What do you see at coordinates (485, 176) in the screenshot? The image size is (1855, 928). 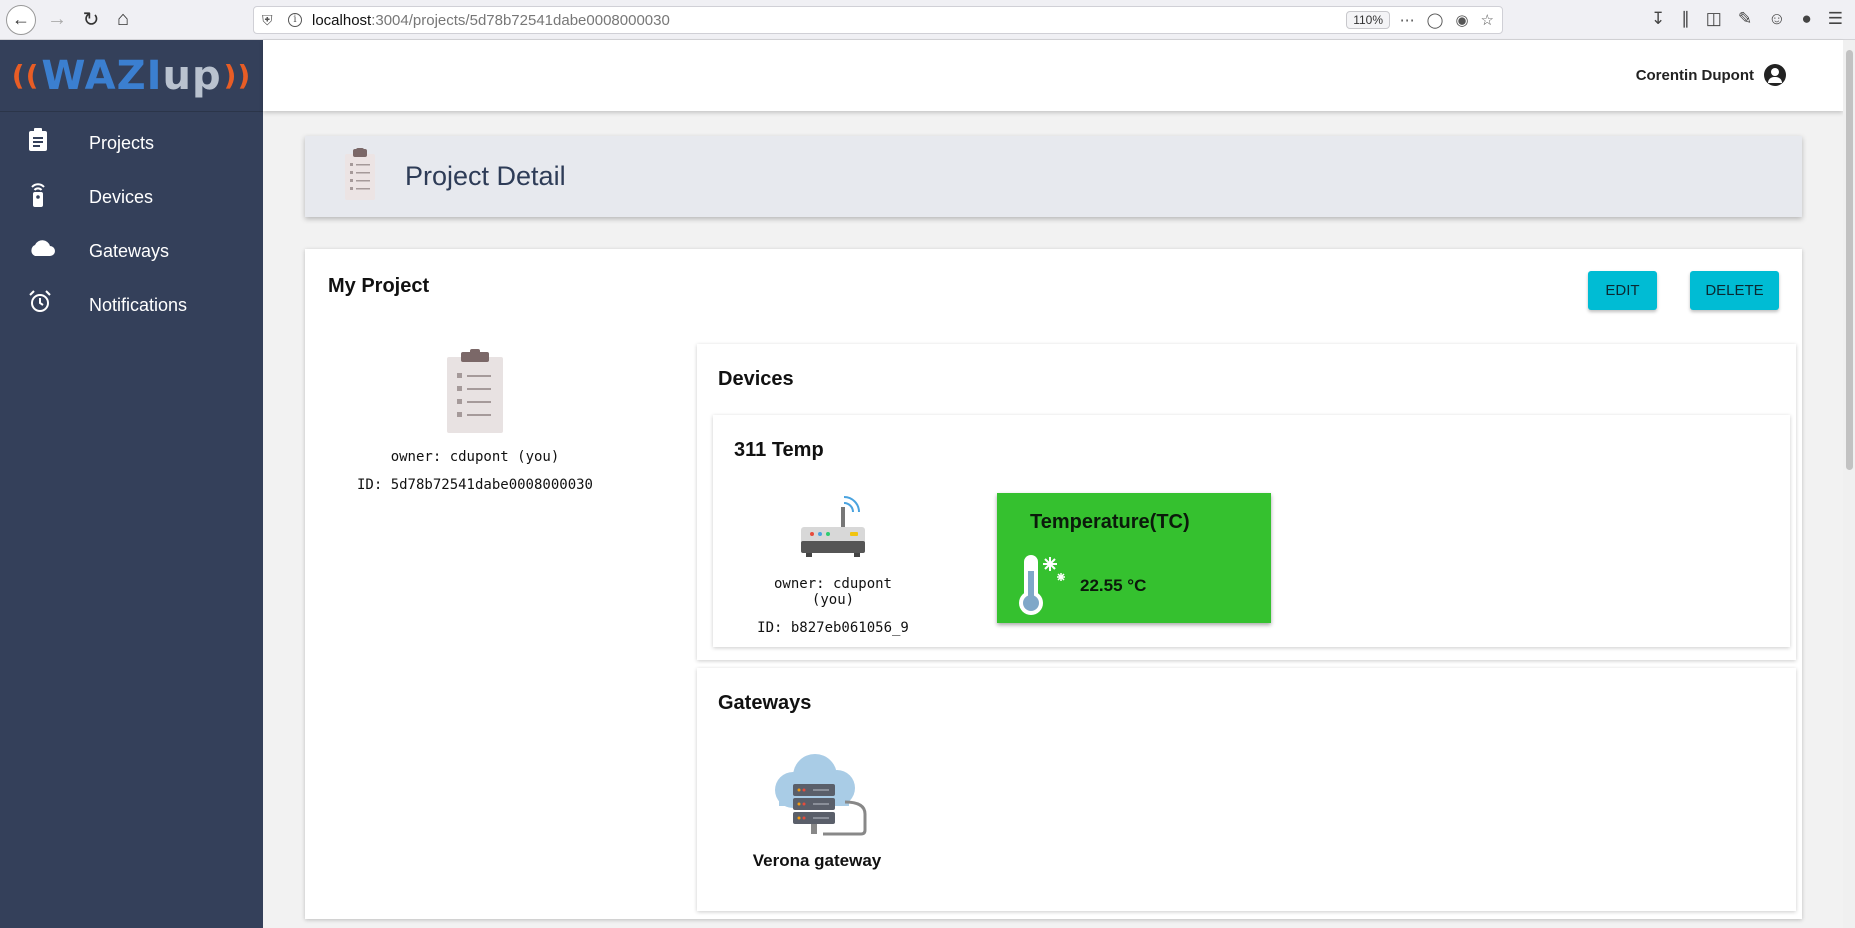 I see `page-title: Project Detail` at bounding box center [485, 176].